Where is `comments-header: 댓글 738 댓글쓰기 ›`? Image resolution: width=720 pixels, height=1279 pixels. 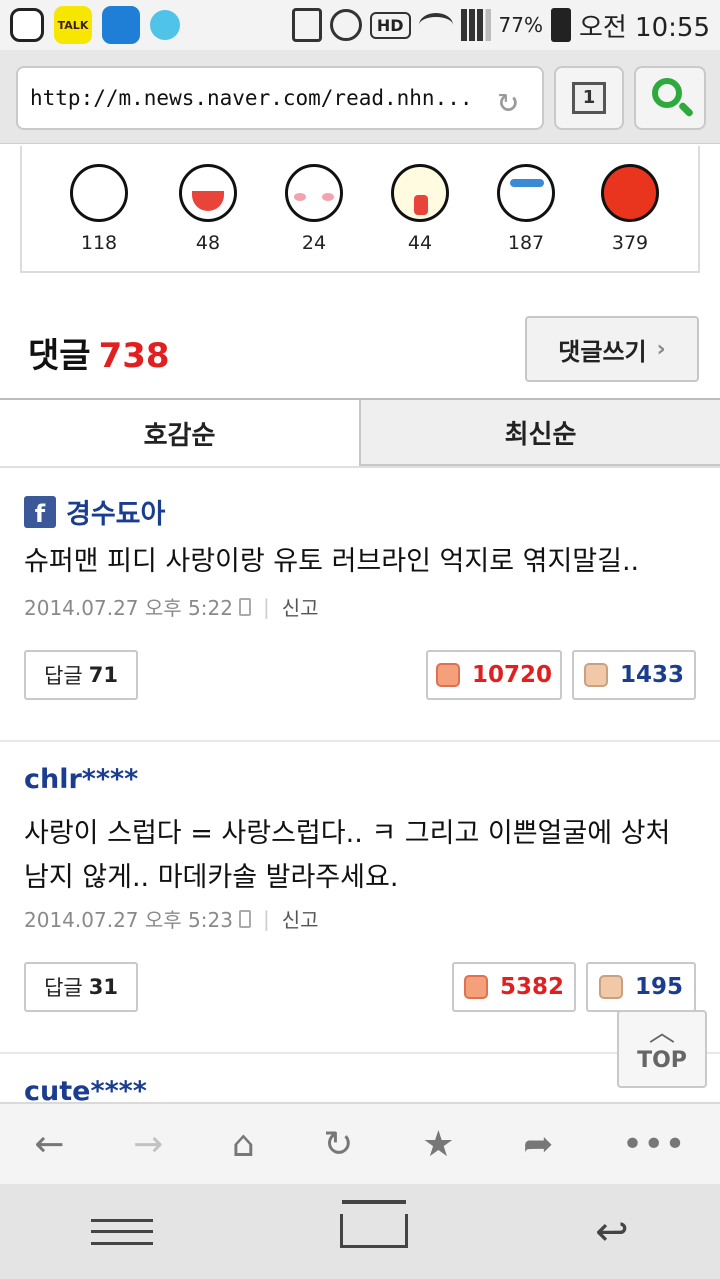 comments-header: 댓글 738 댓글쓰기 › is located at coordinates (360, 349).